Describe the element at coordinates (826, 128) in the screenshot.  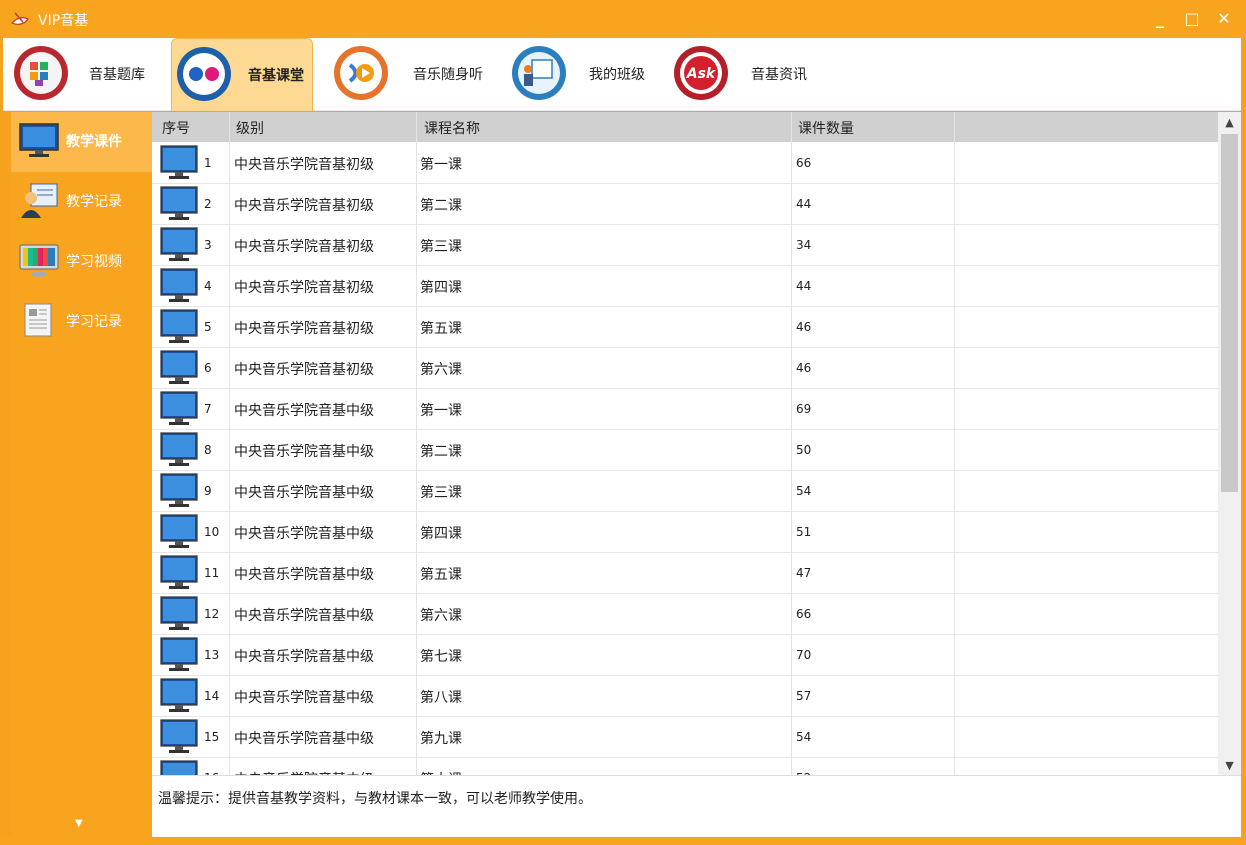
I see `column-header-count: 课件数量` at that location.